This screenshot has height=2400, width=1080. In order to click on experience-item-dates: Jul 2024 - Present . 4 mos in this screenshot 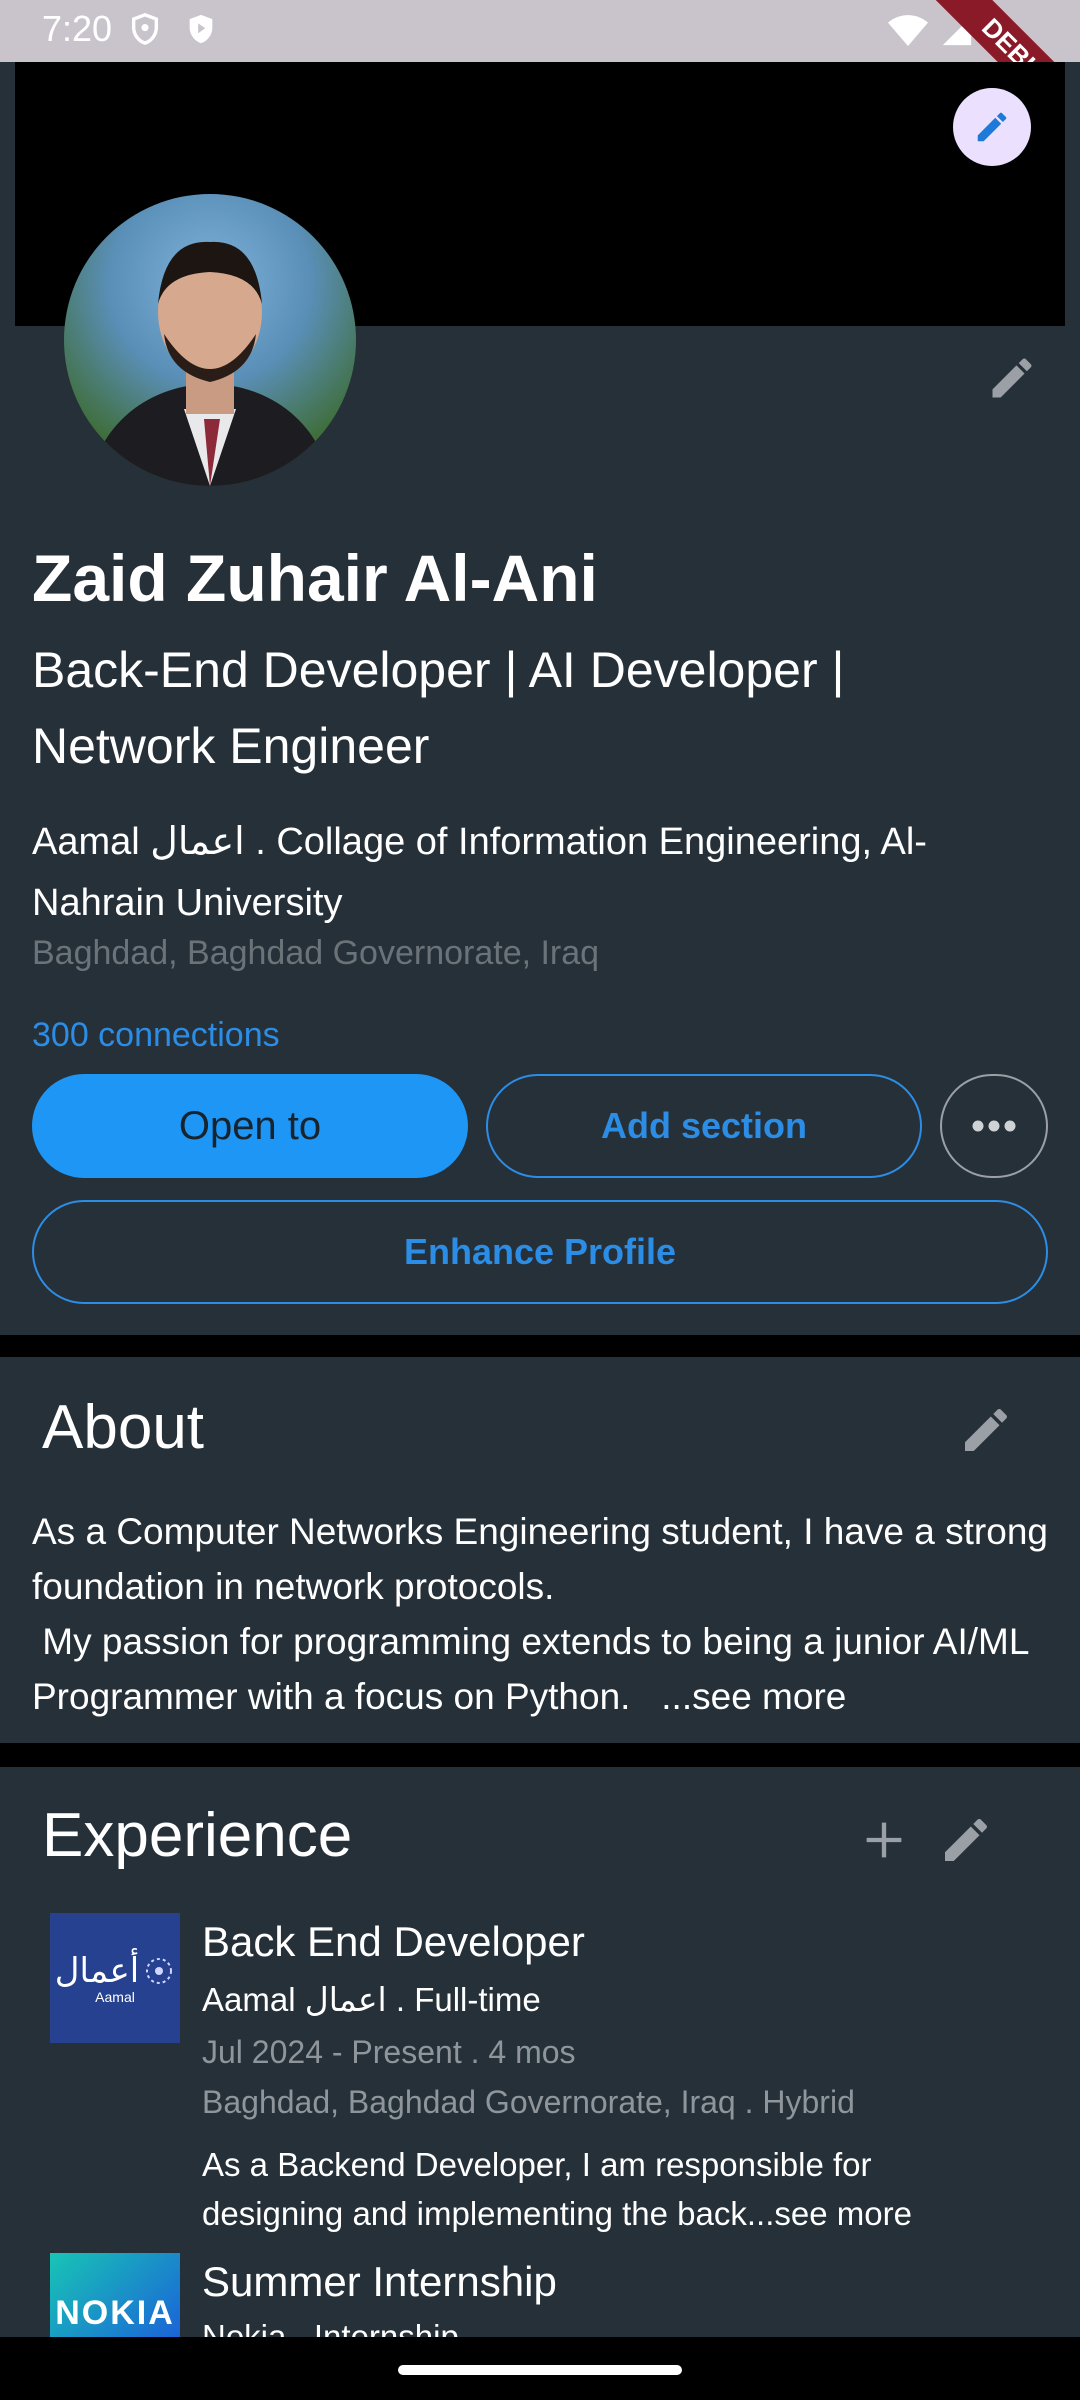, I will do `click(389, 2052)`.